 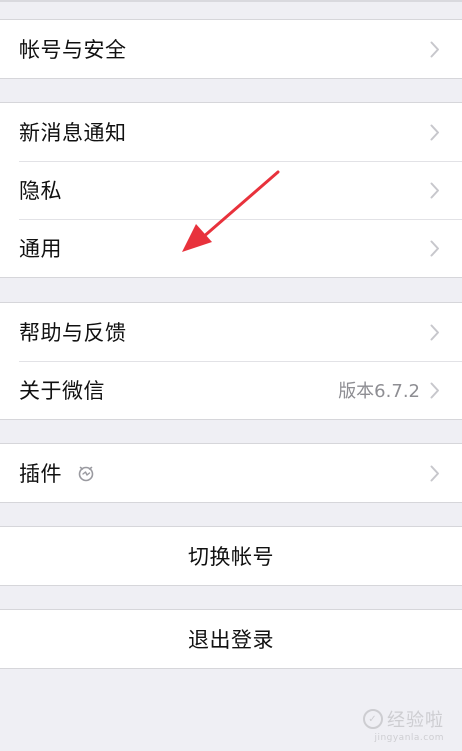 What do you see at coordinates (231, 390) in the screenshot?
I see `settings-item-about-wechat: 关于微信 版本6.7.2` at bounding box center [231, 390].